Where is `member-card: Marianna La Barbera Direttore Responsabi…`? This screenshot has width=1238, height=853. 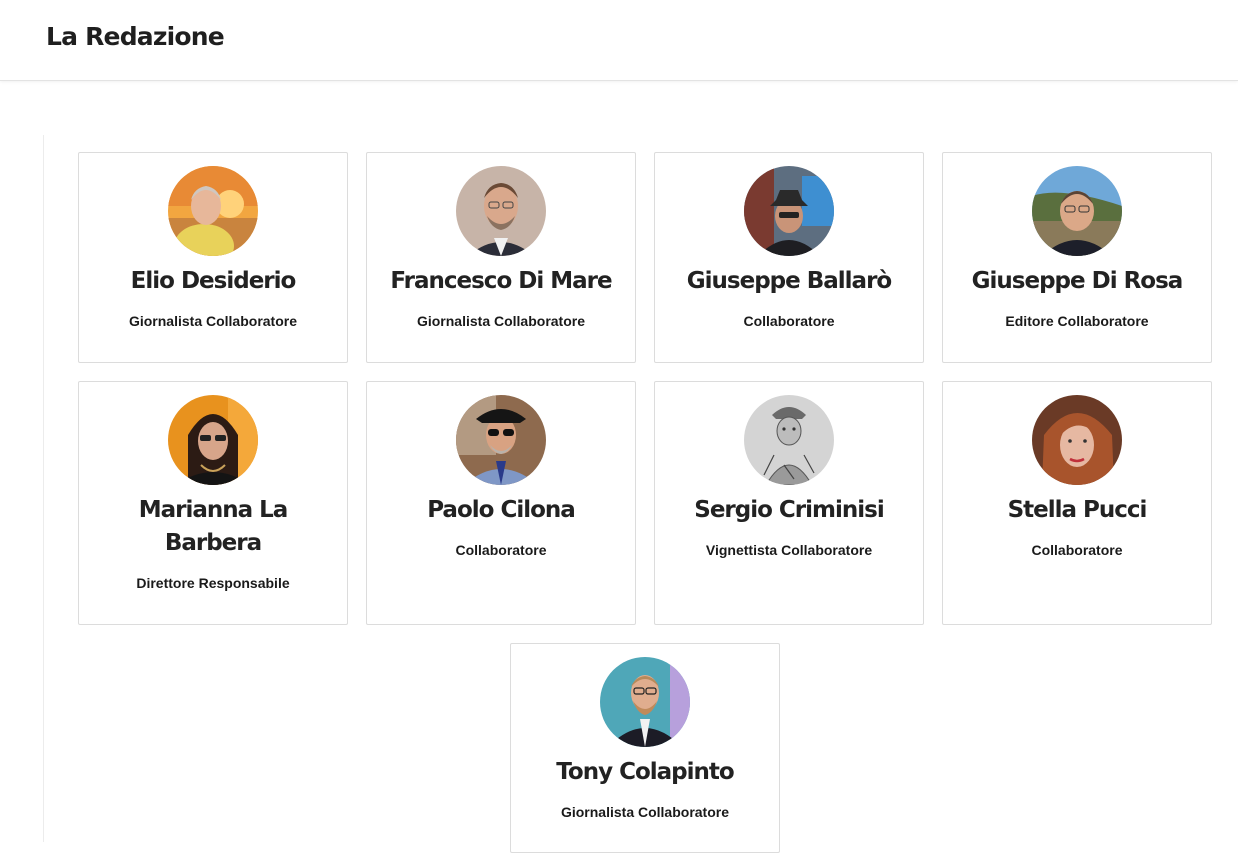 member-card: Marianna La Barbera Direttore Responsabi… is located at coordinates (213, 503).